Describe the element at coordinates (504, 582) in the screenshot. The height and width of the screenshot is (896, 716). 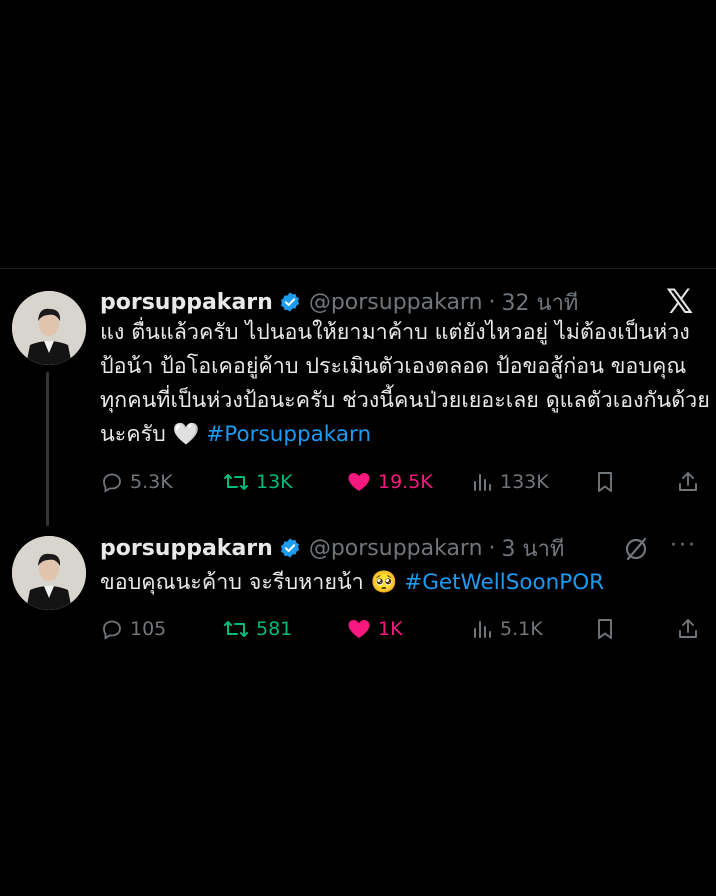
I see `hashtag-link: #GetWellSoonPOR` at that location.